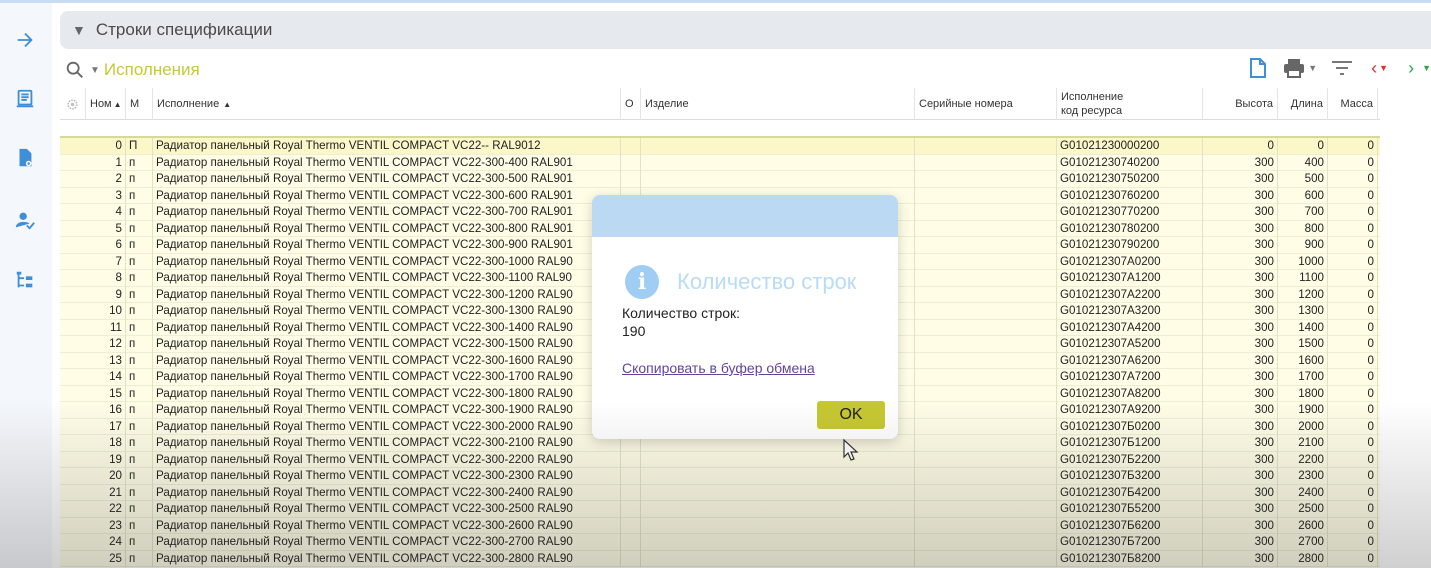 Image resolution: width=1431 pixels, height=568 pixels. Describe the element at coordinates (1303, 245) in the screenshot. I see `cell-length: 900` at that location.